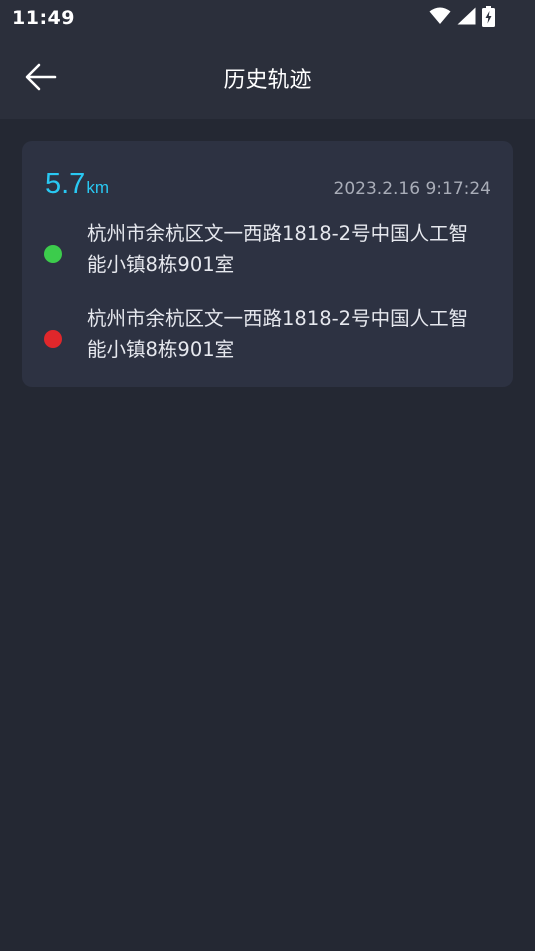  I want to click on end-dot-icon, so click(53, 339).